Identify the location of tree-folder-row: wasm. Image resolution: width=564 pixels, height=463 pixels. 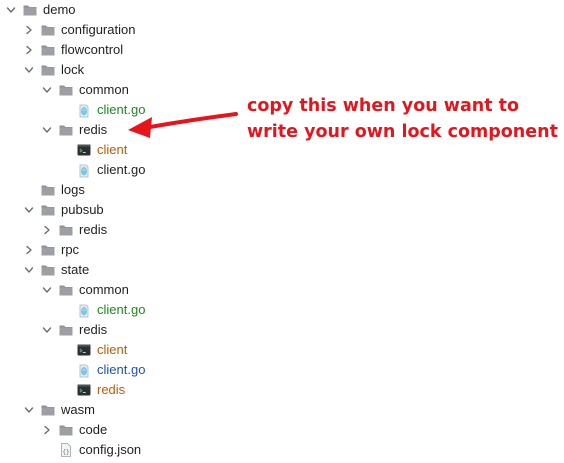
(58, 410).